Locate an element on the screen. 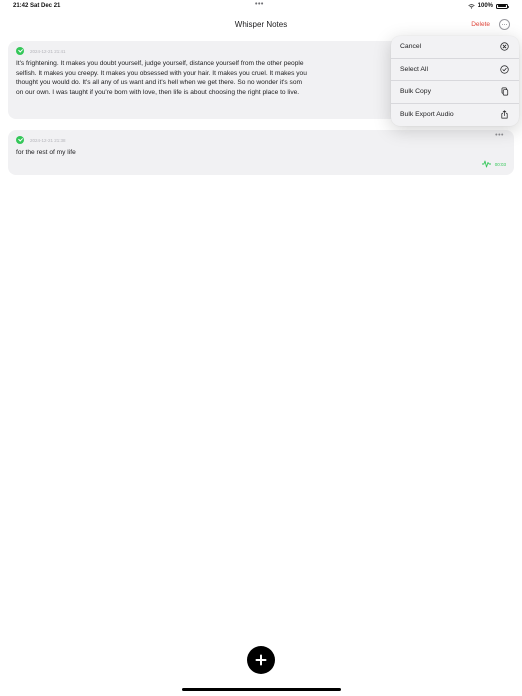 The width and height of the screenshot is (522, 696). plus-icon is located at coordinates (261, 660).